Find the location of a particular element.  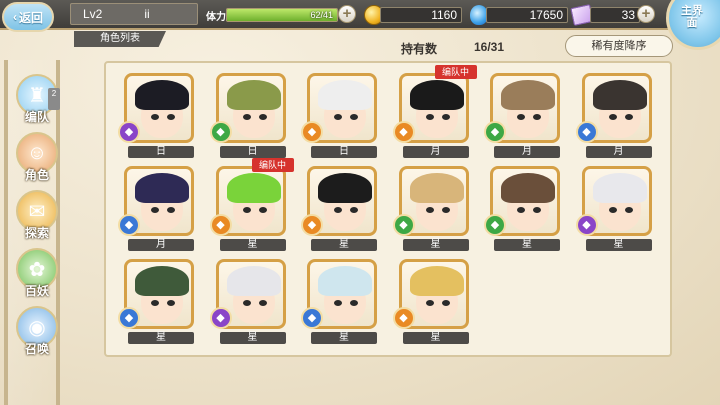

sidebar-item-label: 召唤 is located at coordinates (36, 349).